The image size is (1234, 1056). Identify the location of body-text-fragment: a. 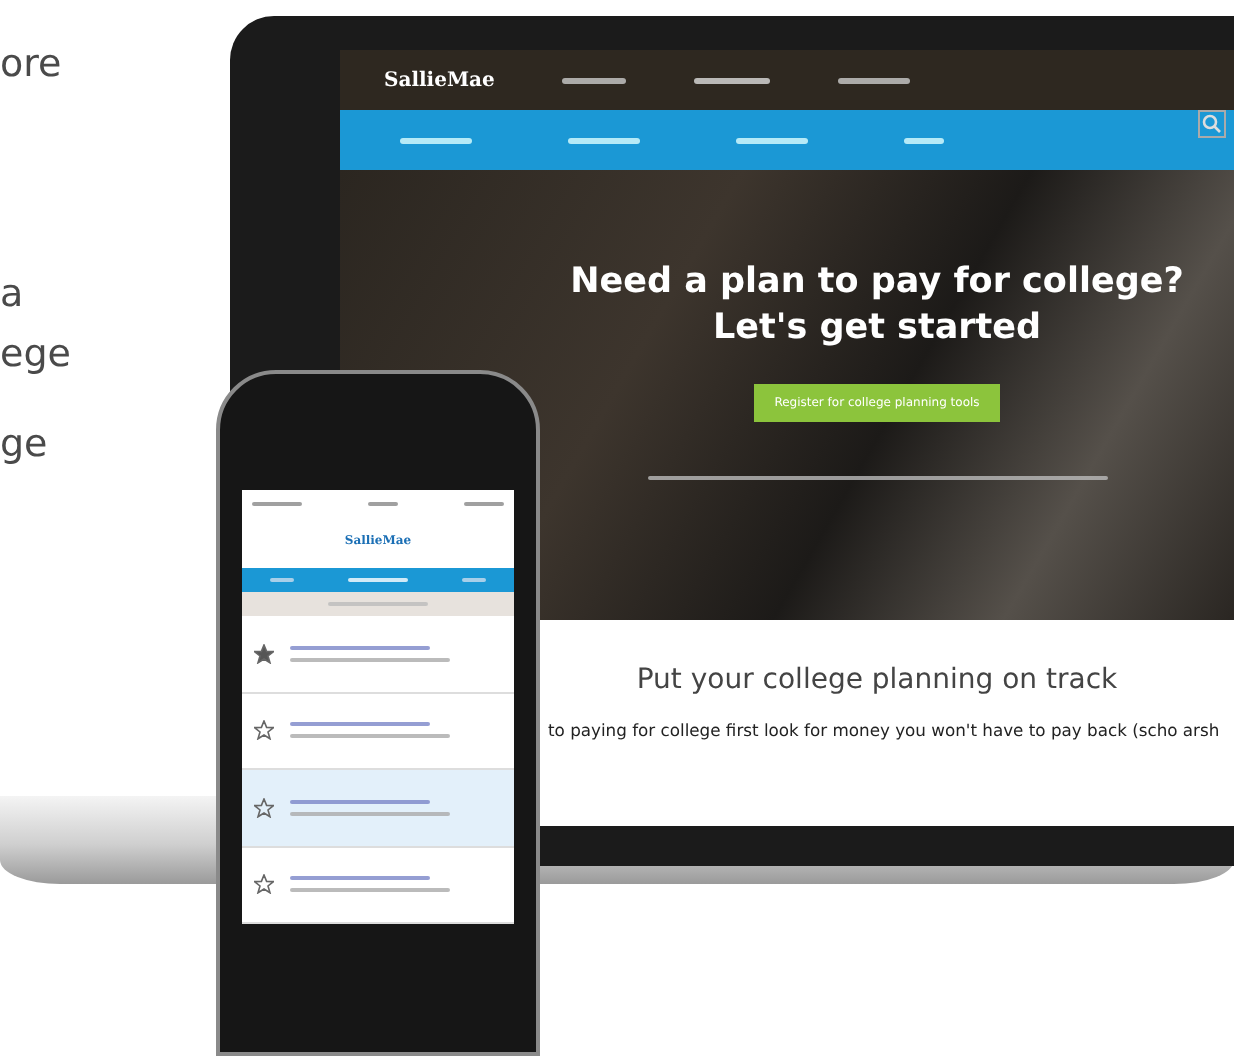
(12, 294).